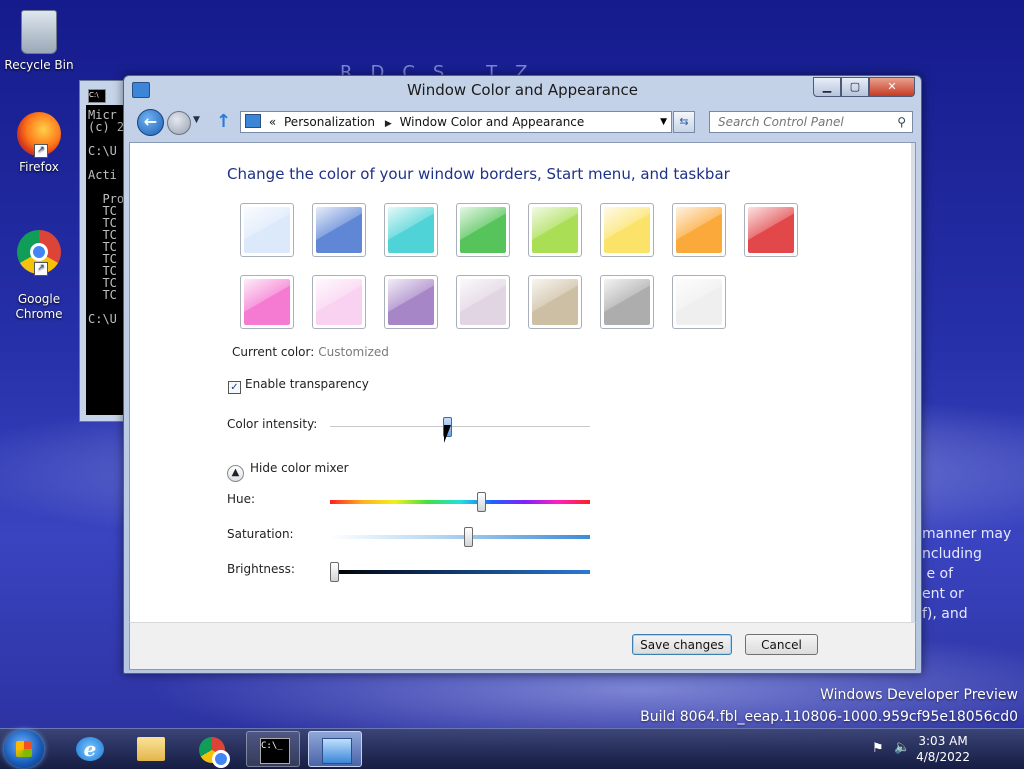 The image size is (1024, 769). What do you see at coordinates (913, 383) in the screenshot?
I see `scrollbar` at bounding box center [913, 383].